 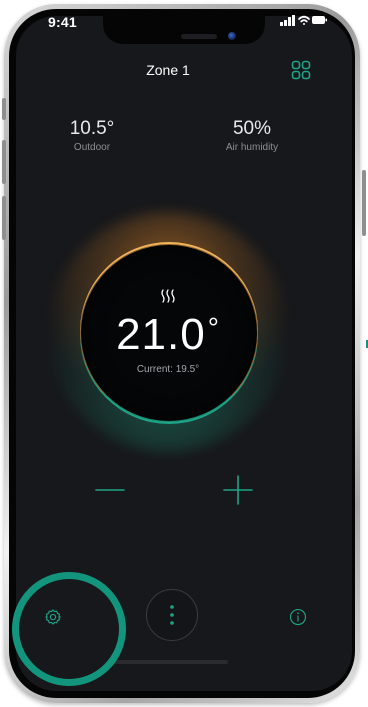 I want to click on zone-title: Zone 1, so click(x=168, y=70).